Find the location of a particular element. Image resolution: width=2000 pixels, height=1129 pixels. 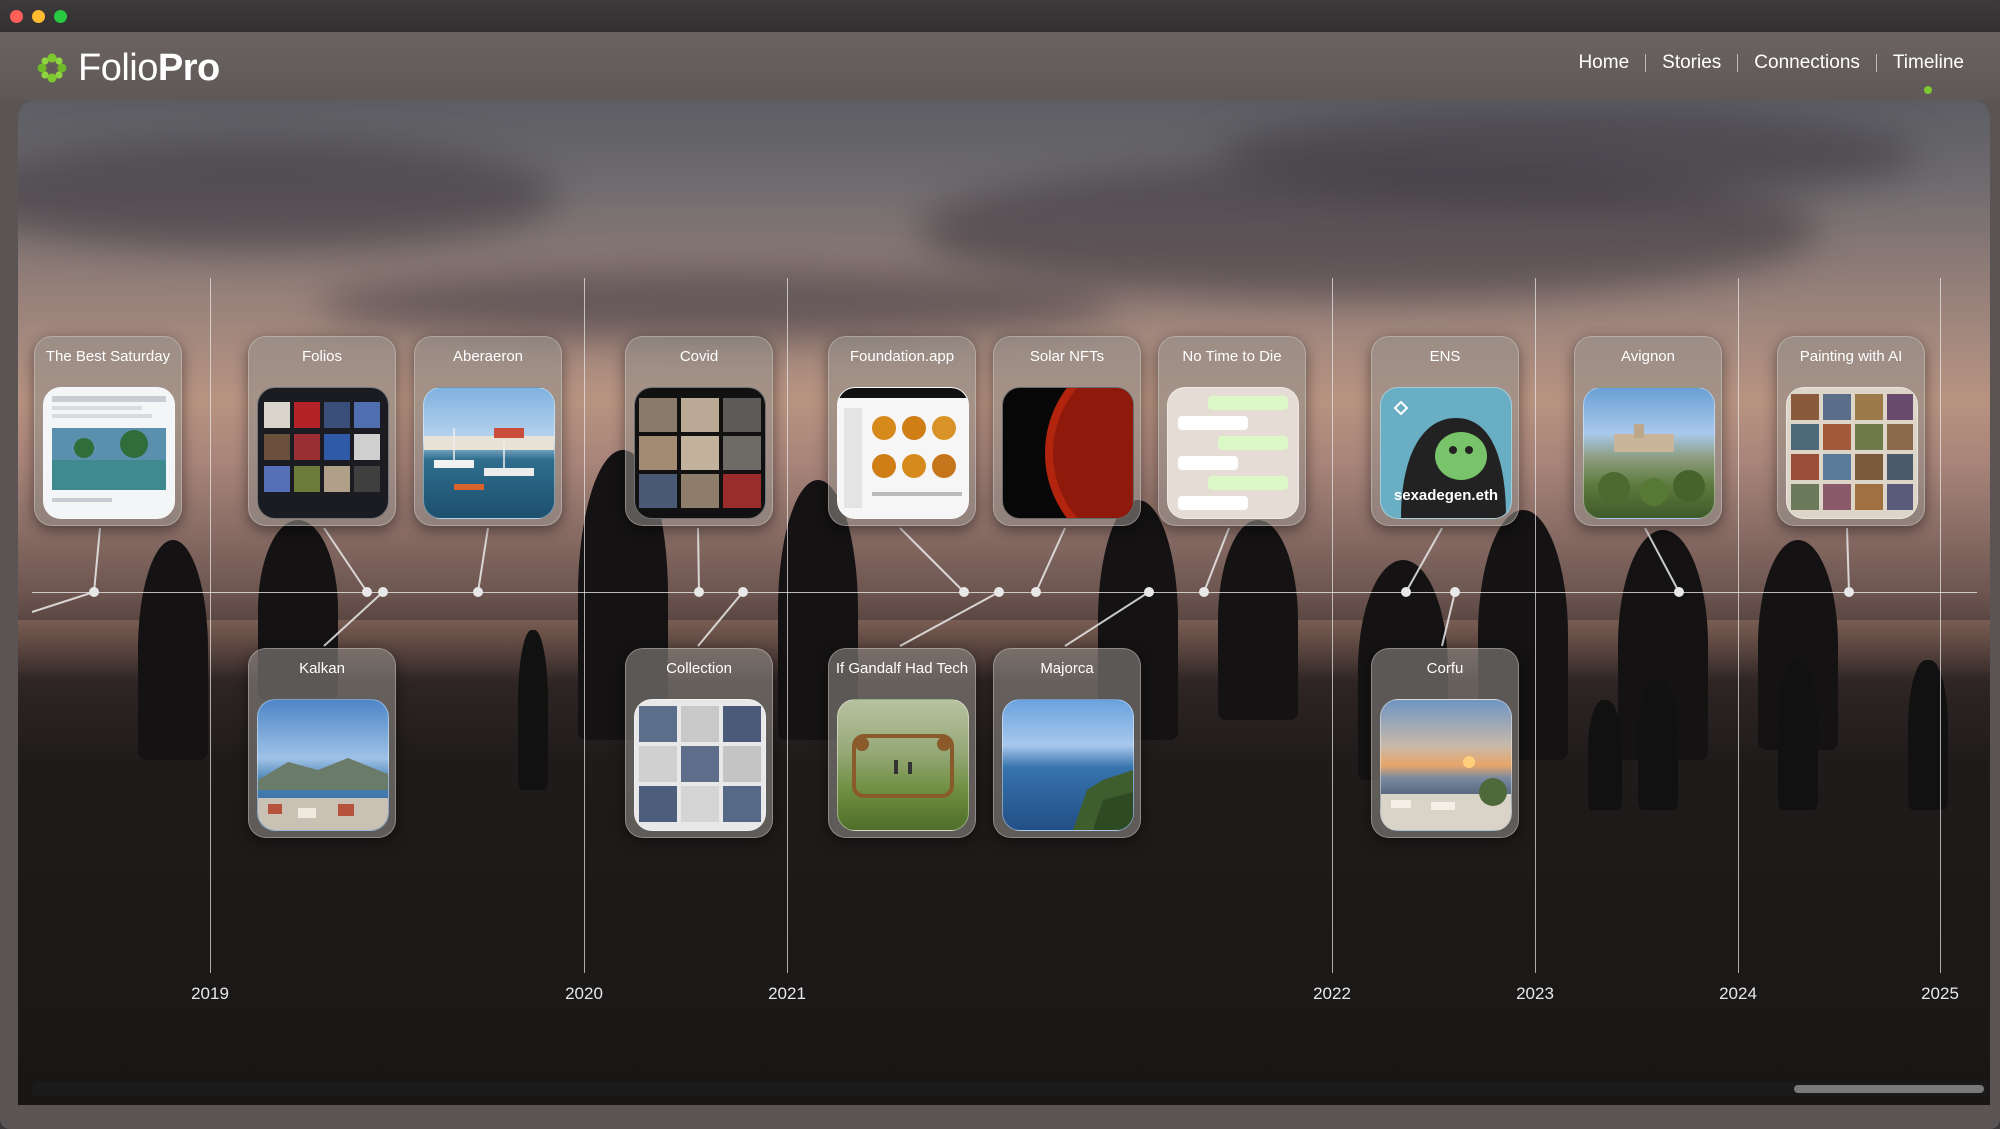

card-title: Foundation.app is located at coordinates (902, 356).